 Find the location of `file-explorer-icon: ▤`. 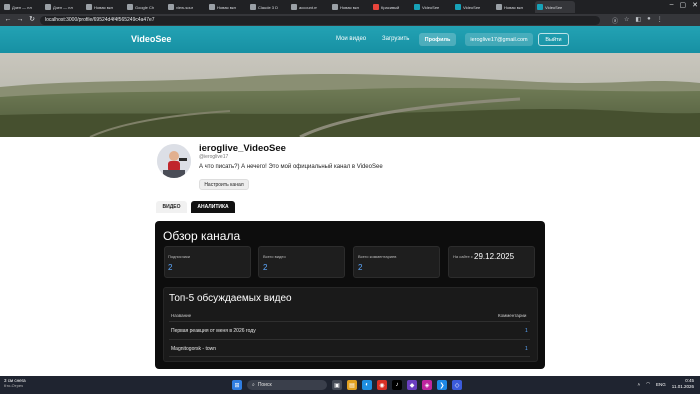

file-explorer-icon: ▤ is located at coordinates (352, 385).